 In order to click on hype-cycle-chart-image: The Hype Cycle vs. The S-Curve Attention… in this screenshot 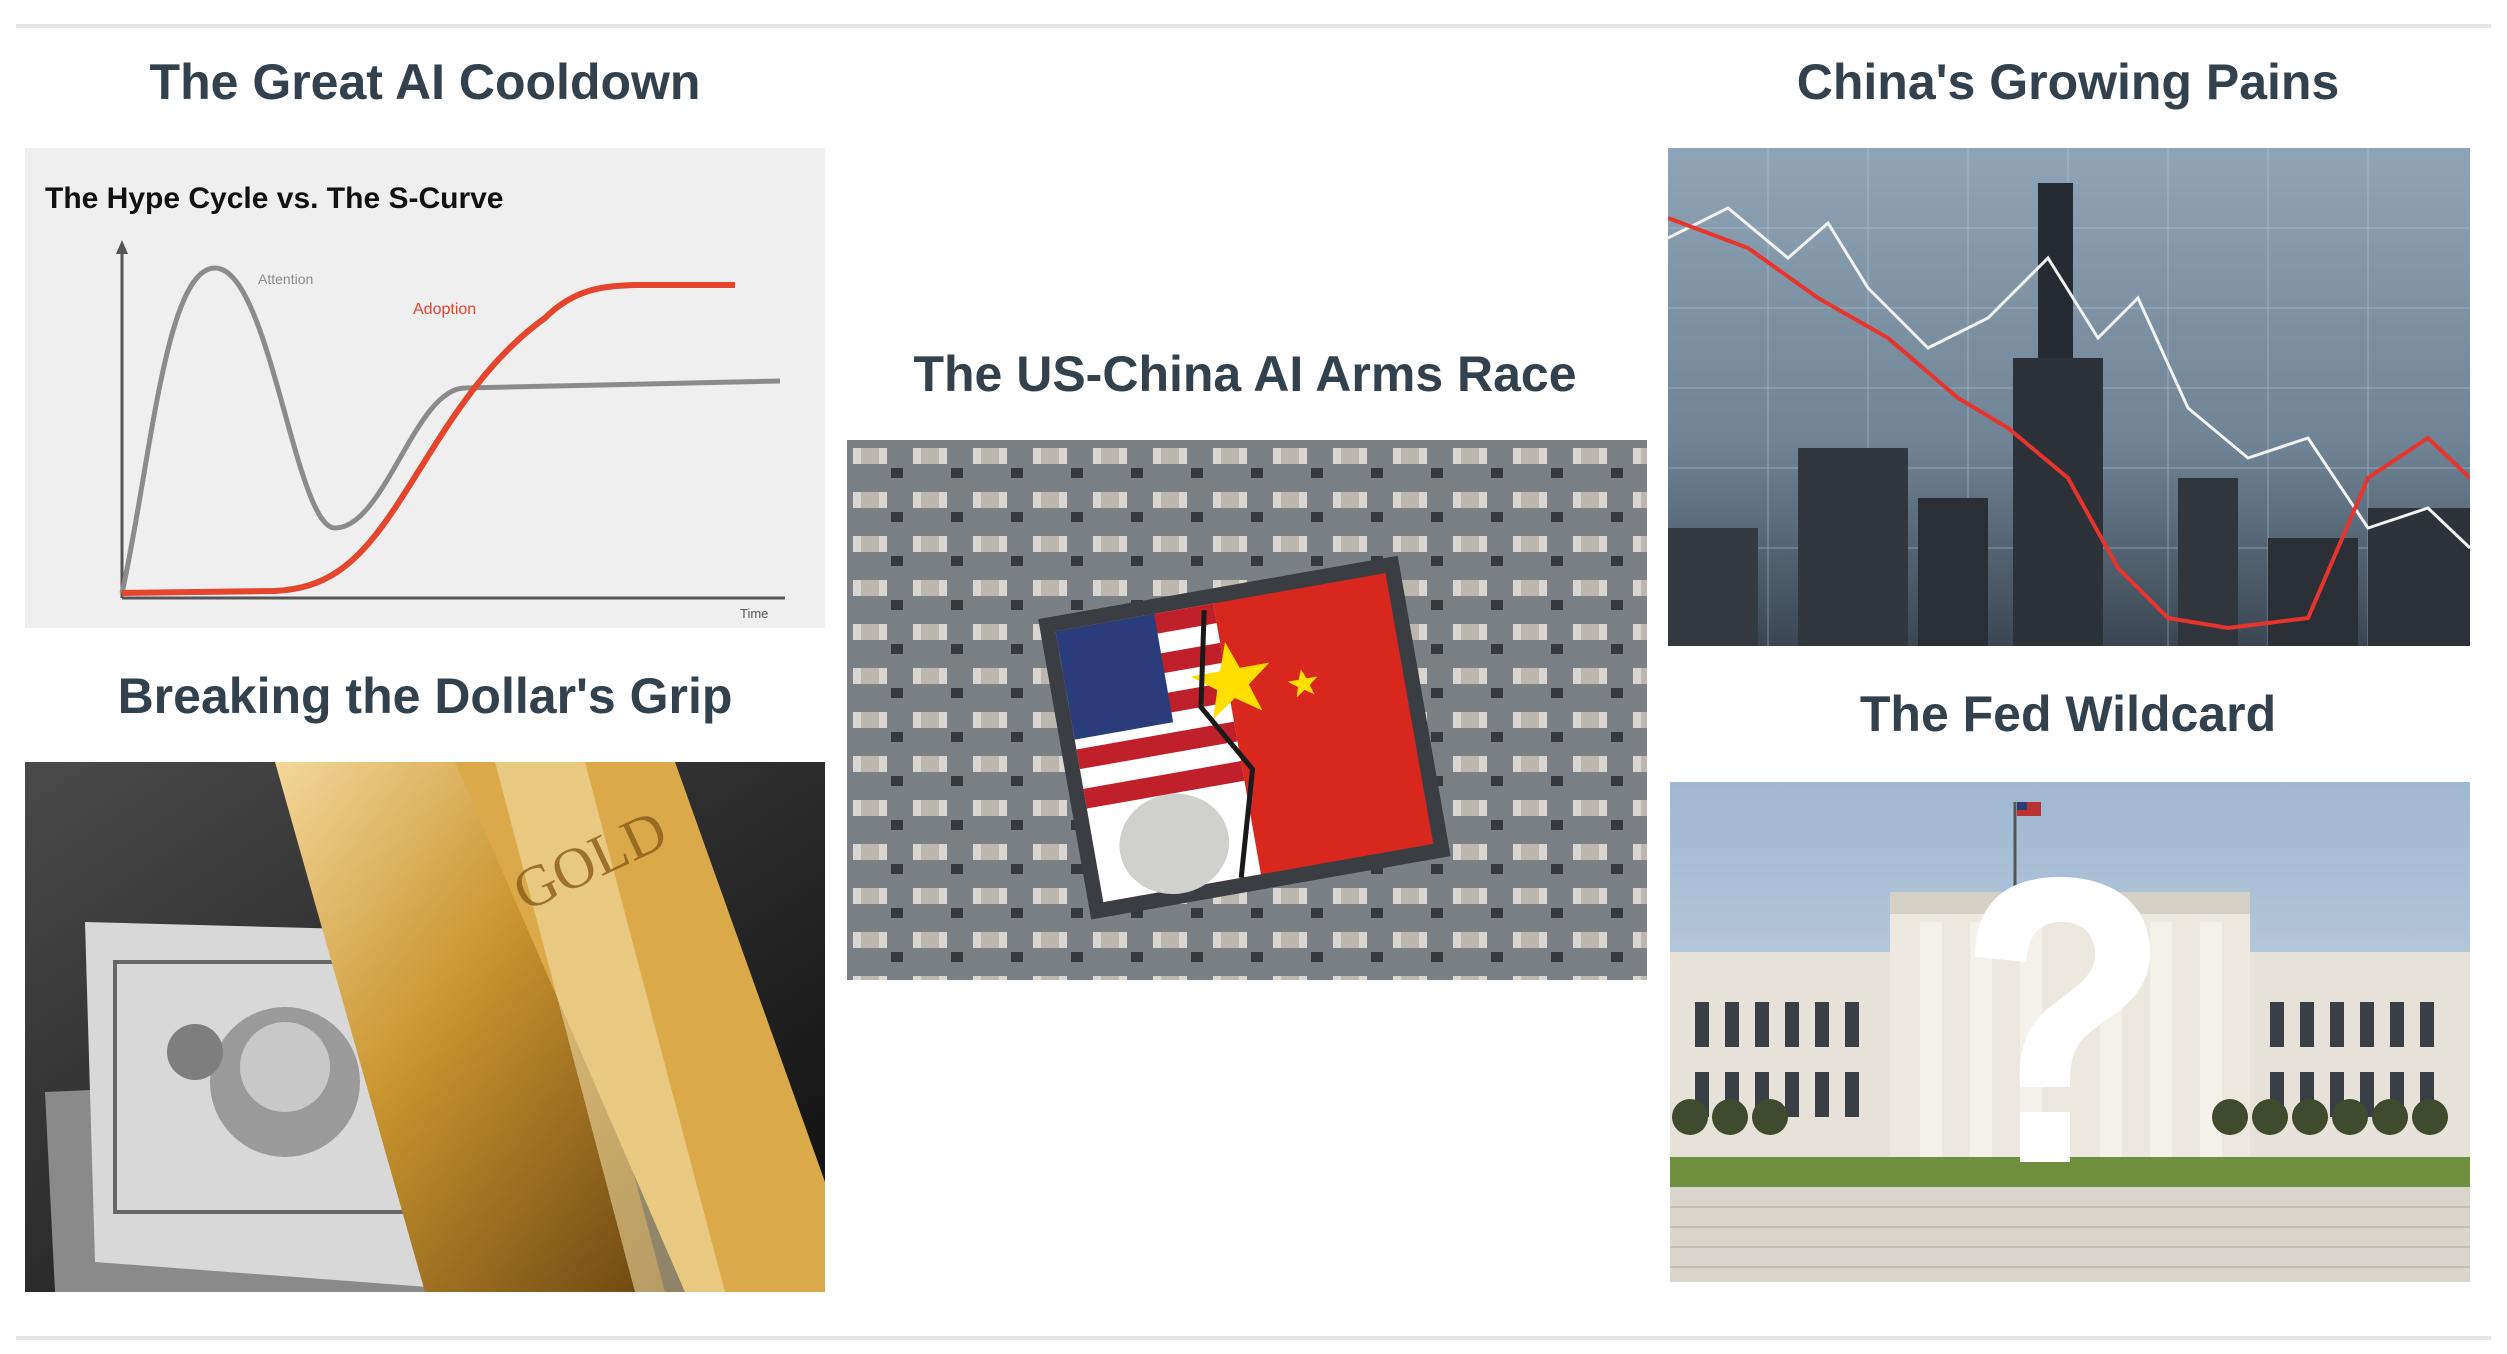, I will do `click(425, 388)`.